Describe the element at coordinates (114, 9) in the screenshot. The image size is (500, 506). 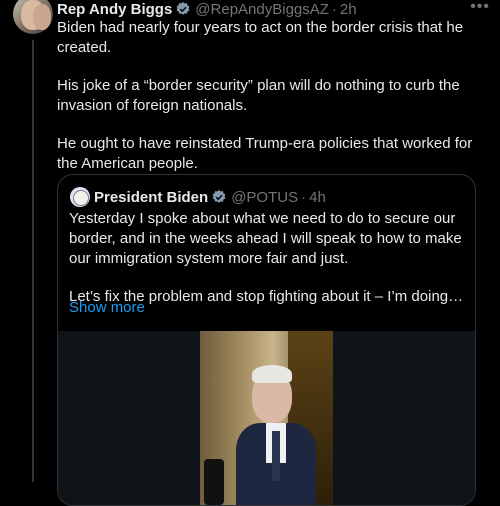
I see `author-name: Rep Andy Biggs` at that location.